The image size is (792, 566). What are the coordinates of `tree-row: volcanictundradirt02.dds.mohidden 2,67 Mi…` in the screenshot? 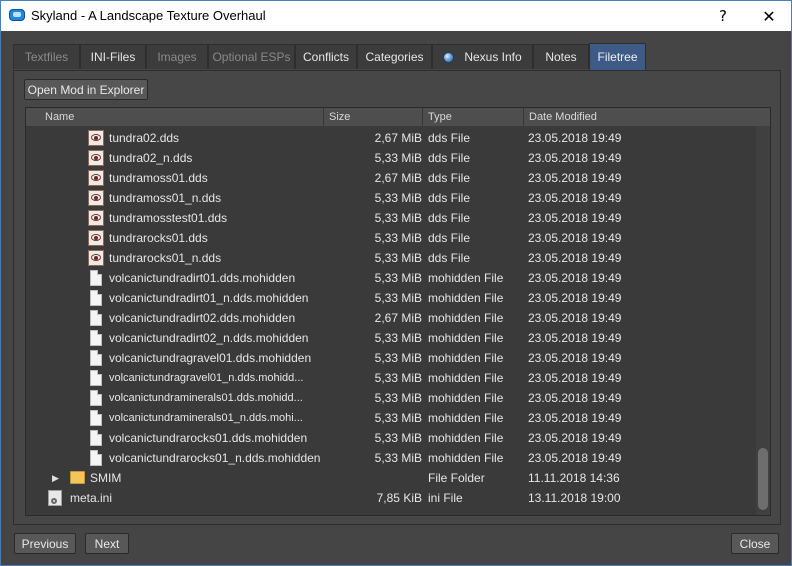 It's located at (391, 318).